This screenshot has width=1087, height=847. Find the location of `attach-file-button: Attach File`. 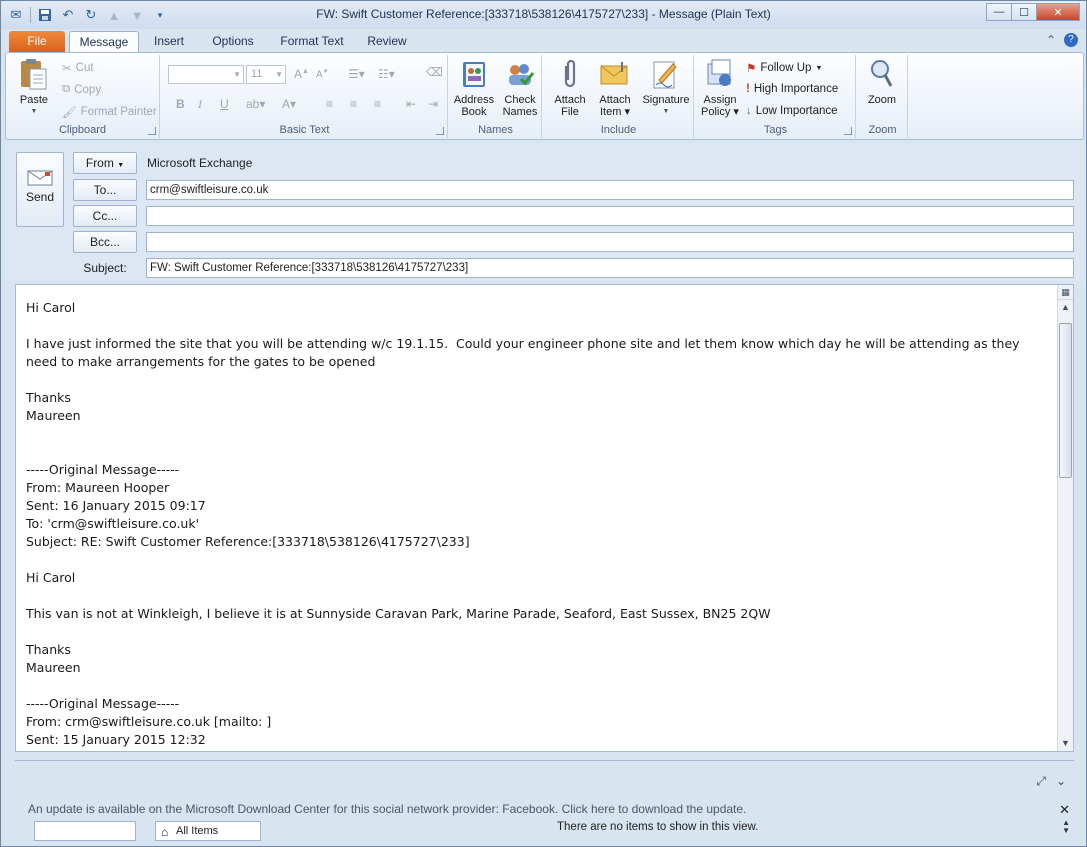

attach-file-button: Attach File is located at coordinates (570, 87).